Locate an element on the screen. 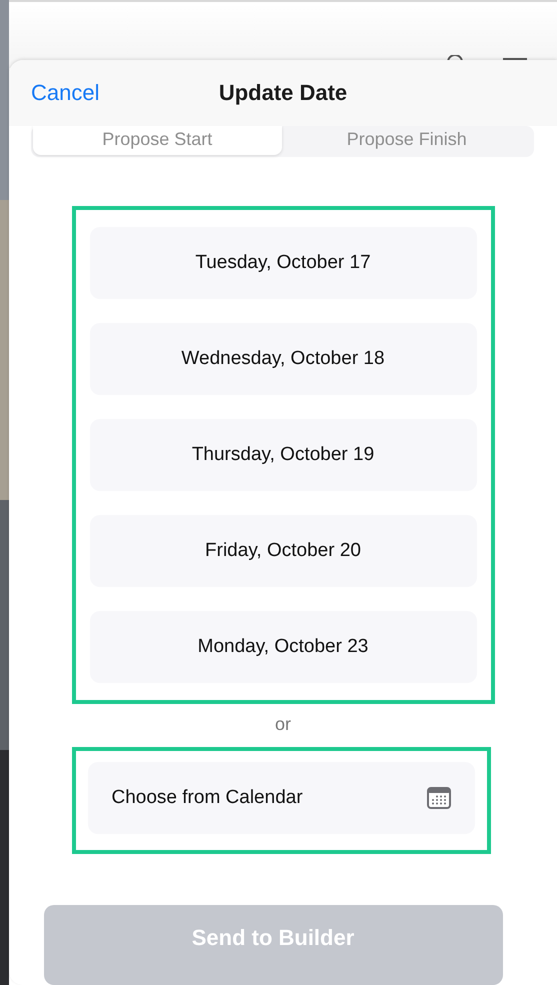  cancel-button: Cancel is located at coordinates (65, 93).